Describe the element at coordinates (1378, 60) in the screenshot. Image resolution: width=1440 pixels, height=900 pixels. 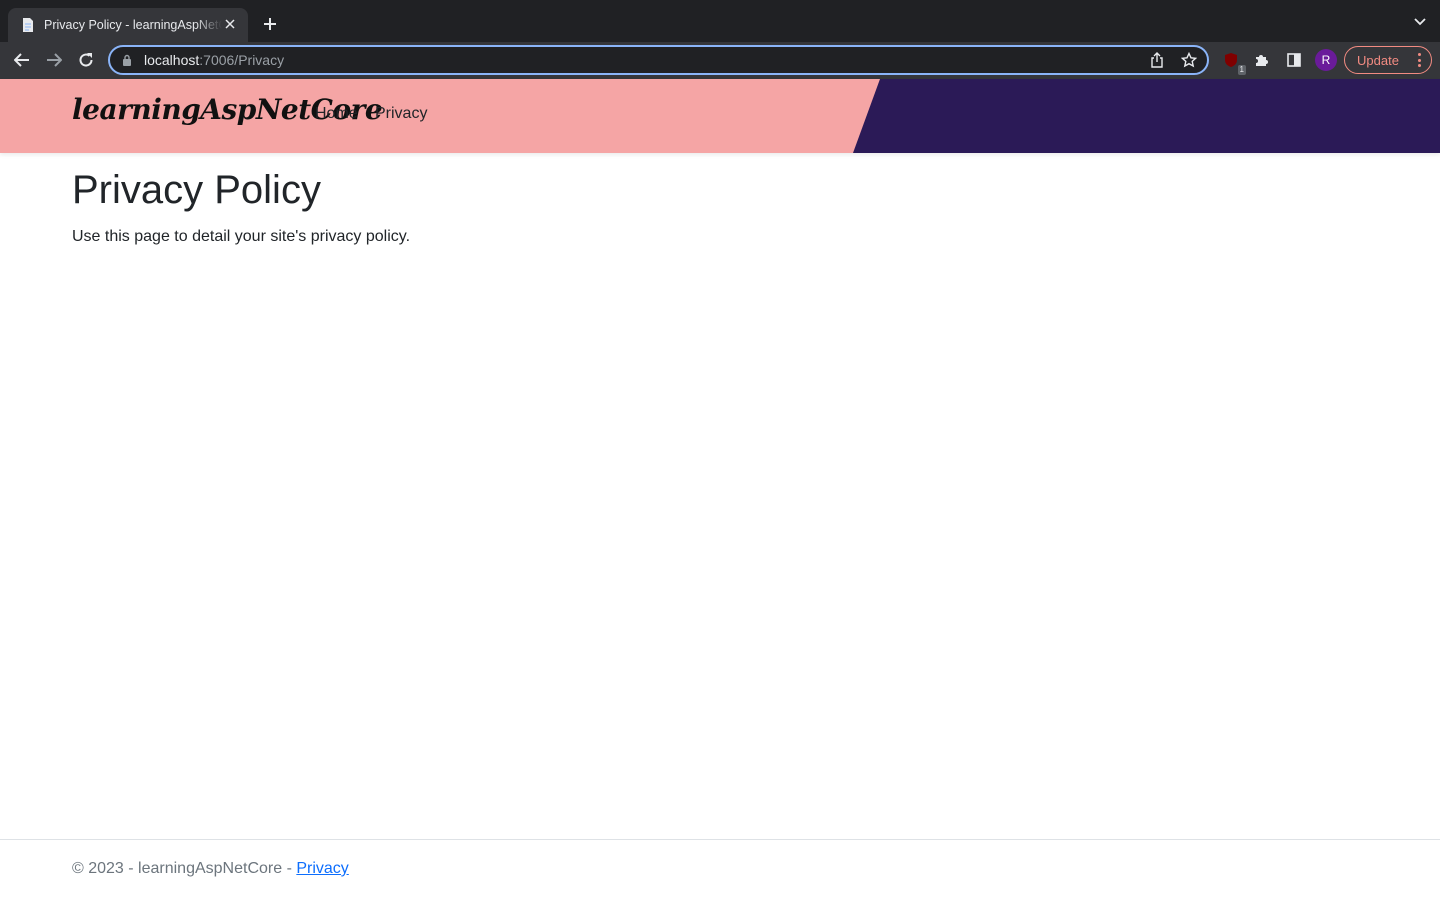
I see `update-label: Update` at that location.